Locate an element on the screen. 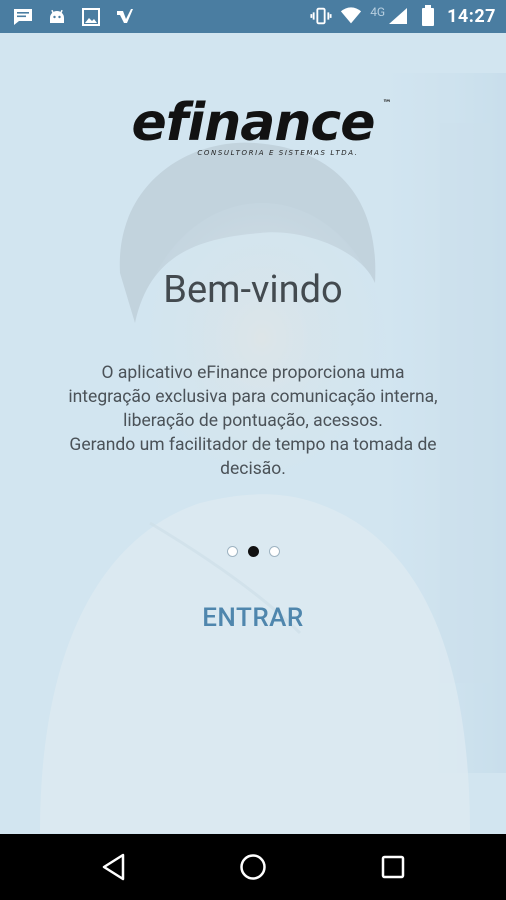 The height and width of the screenshot is (900, 506). android-icon is located at coordinates (57, 17).